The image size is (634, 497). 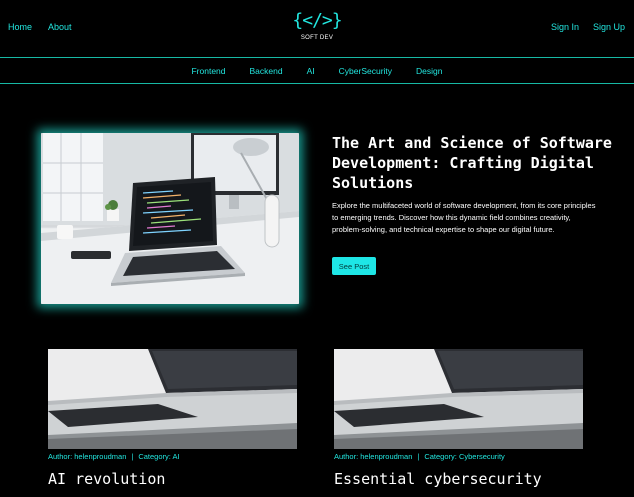 I want to click on site-logo: {</>} SOFT DEV, so click(x=317, y=26).